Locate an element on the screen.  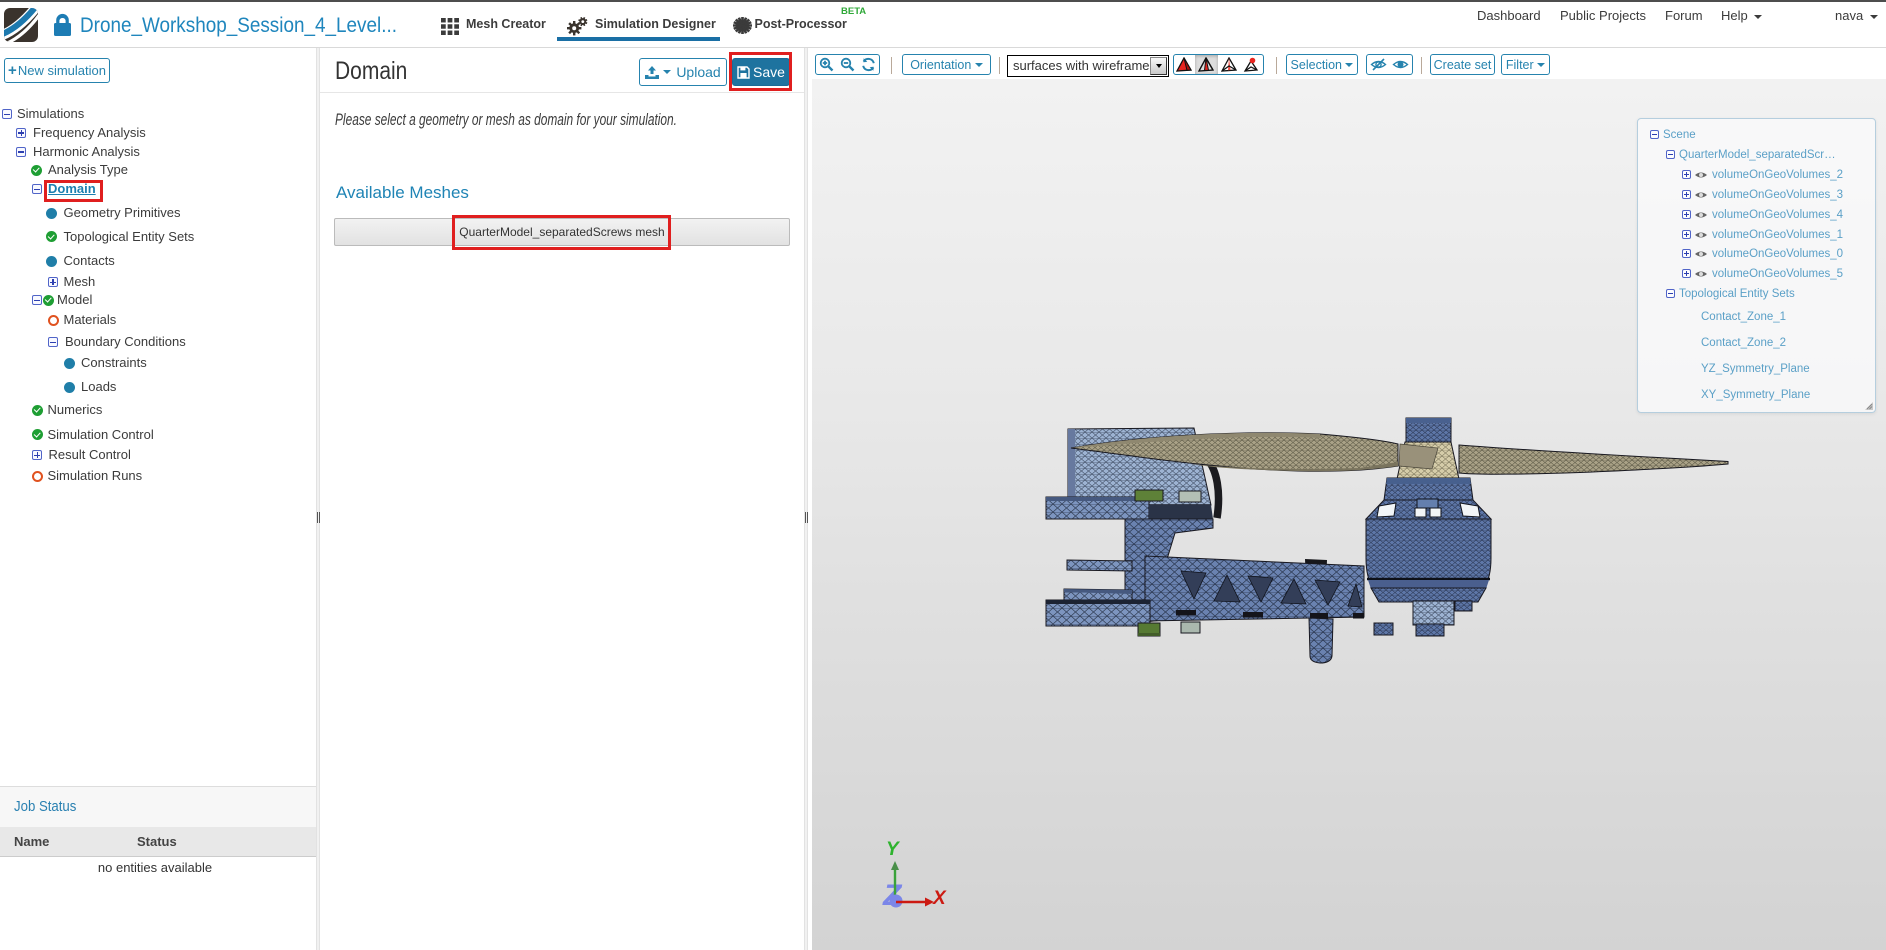
svg-text: X is located at coordinates (939, 898).